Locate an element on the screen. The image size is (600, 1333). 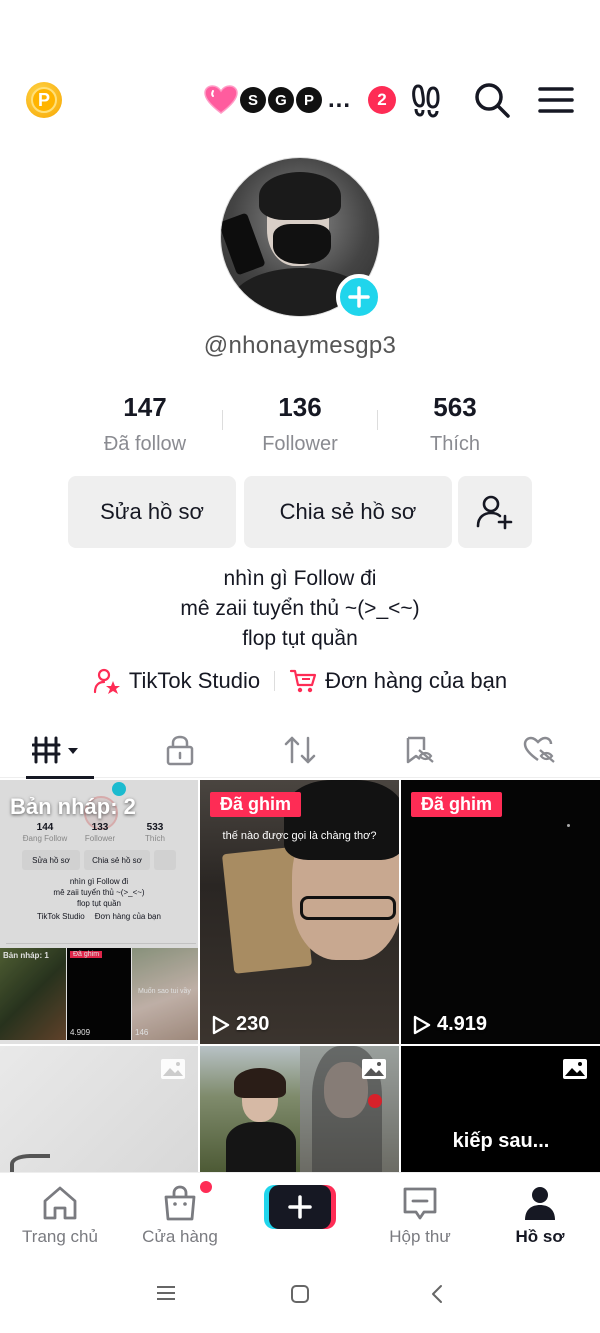
add-user-icon is located at coordinates (494, 512).